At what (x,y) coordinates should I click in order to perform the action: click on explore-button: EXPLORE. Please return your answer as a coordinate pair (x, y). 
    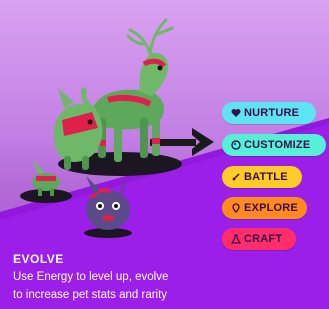
    Looking at the image, I should click on (264, 208).